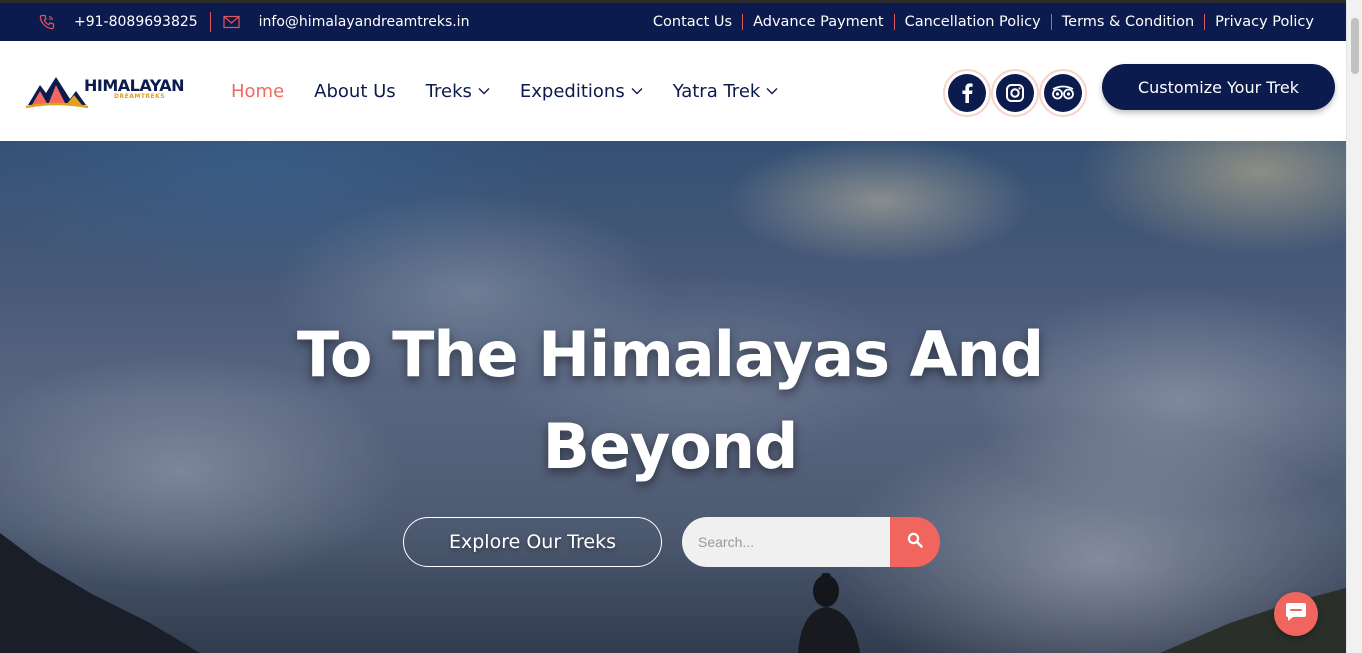 This screenshot has height=653, width=1362. What do you see at coordinates (364, 22) in the screenshot?
I see `email-address: info@himalayandreamtreks.in` at bounding box center [364, 22].